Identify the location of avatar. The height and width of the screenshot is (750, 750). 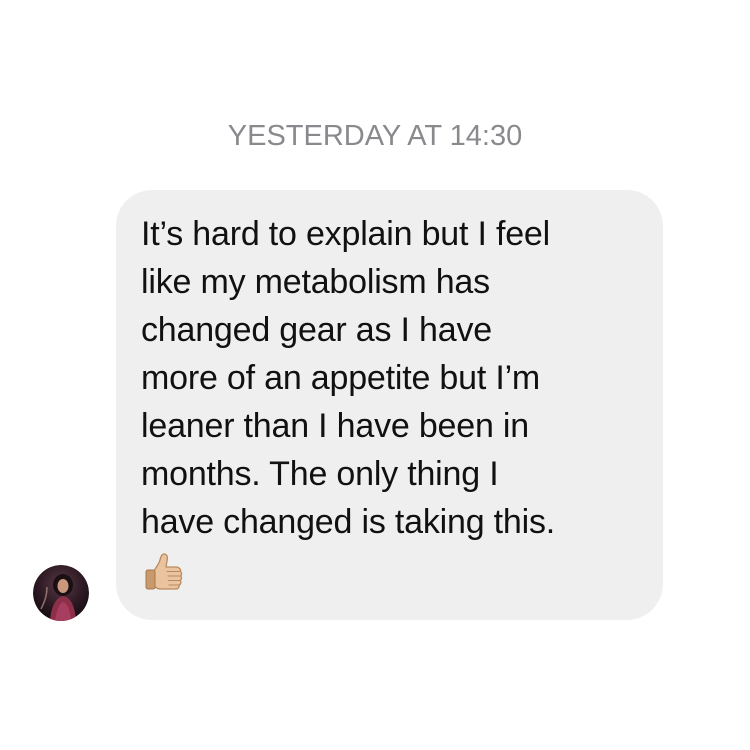
(61, 593).